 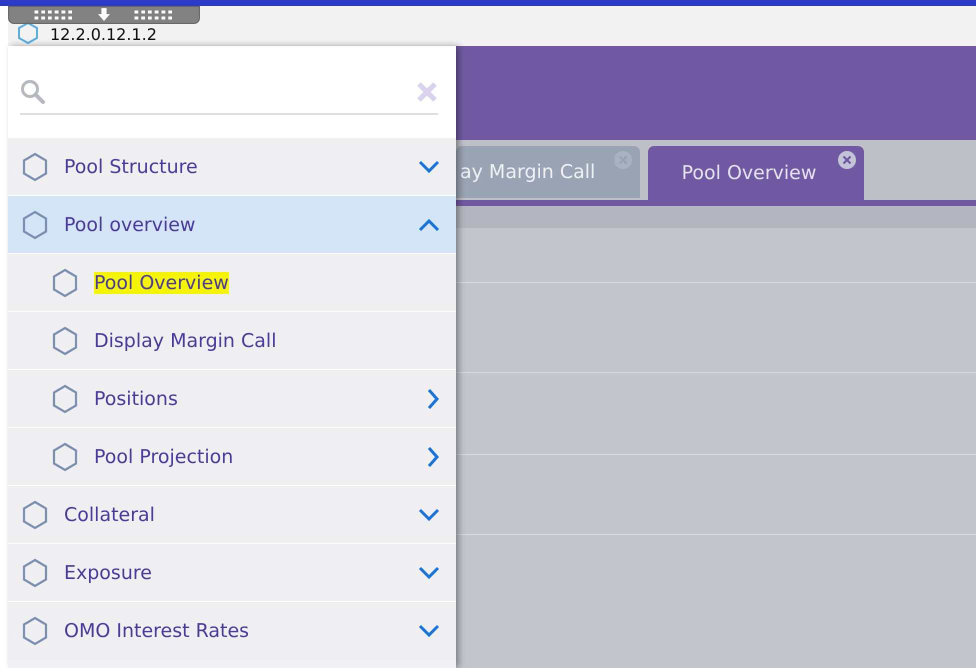 I want to click on floating-toolbar, so click(x=104, y=15).